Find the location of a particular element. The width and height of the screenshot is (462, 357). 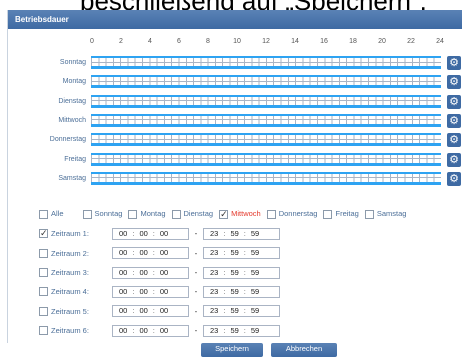

day-label: Montag is located at coordinates (74, 82).